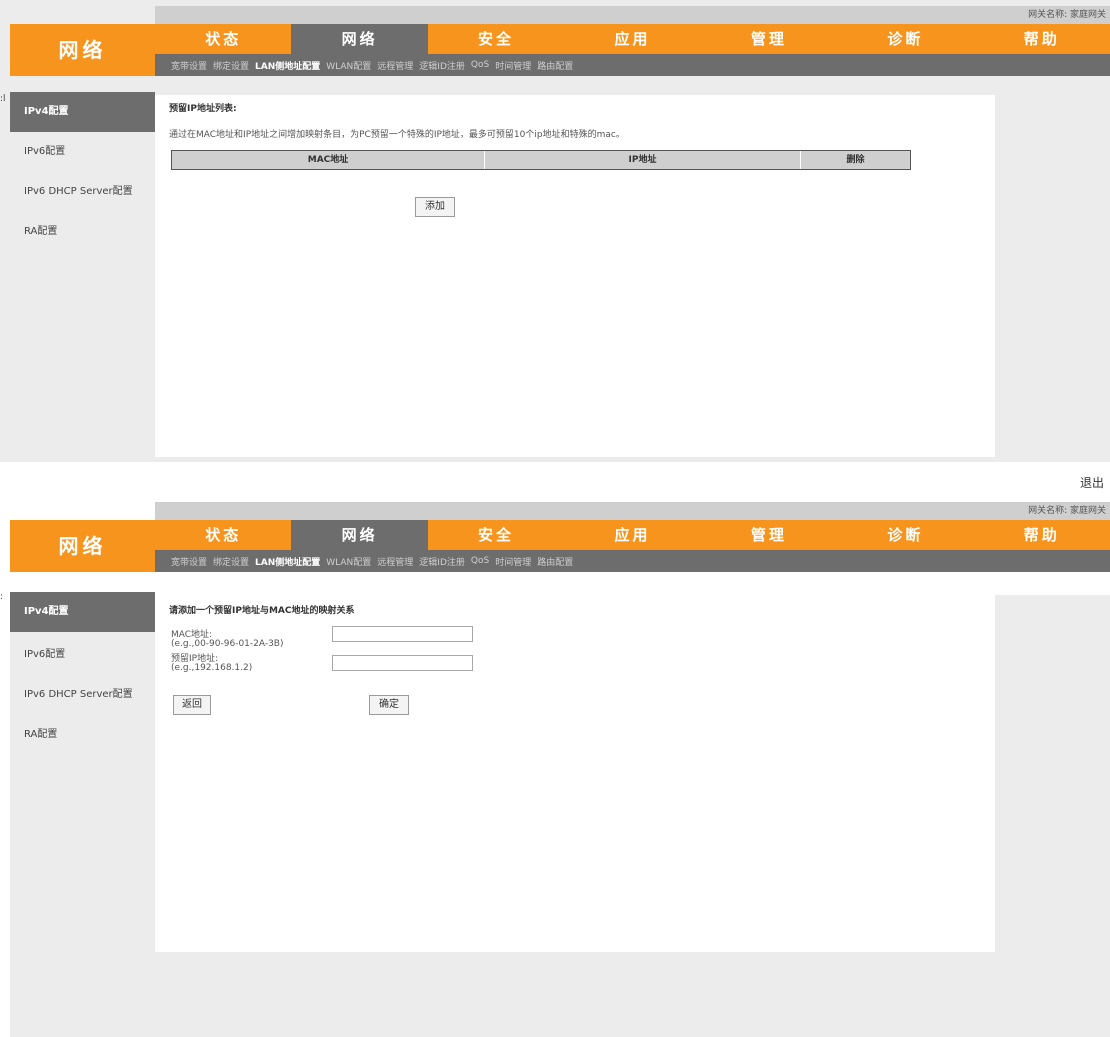 This screenshot has height=1037, width=1110. What do you see at coordinates (643, 160) in the screenshot?
I see `column-ip: IP地址` at bounding box center [643, 160].